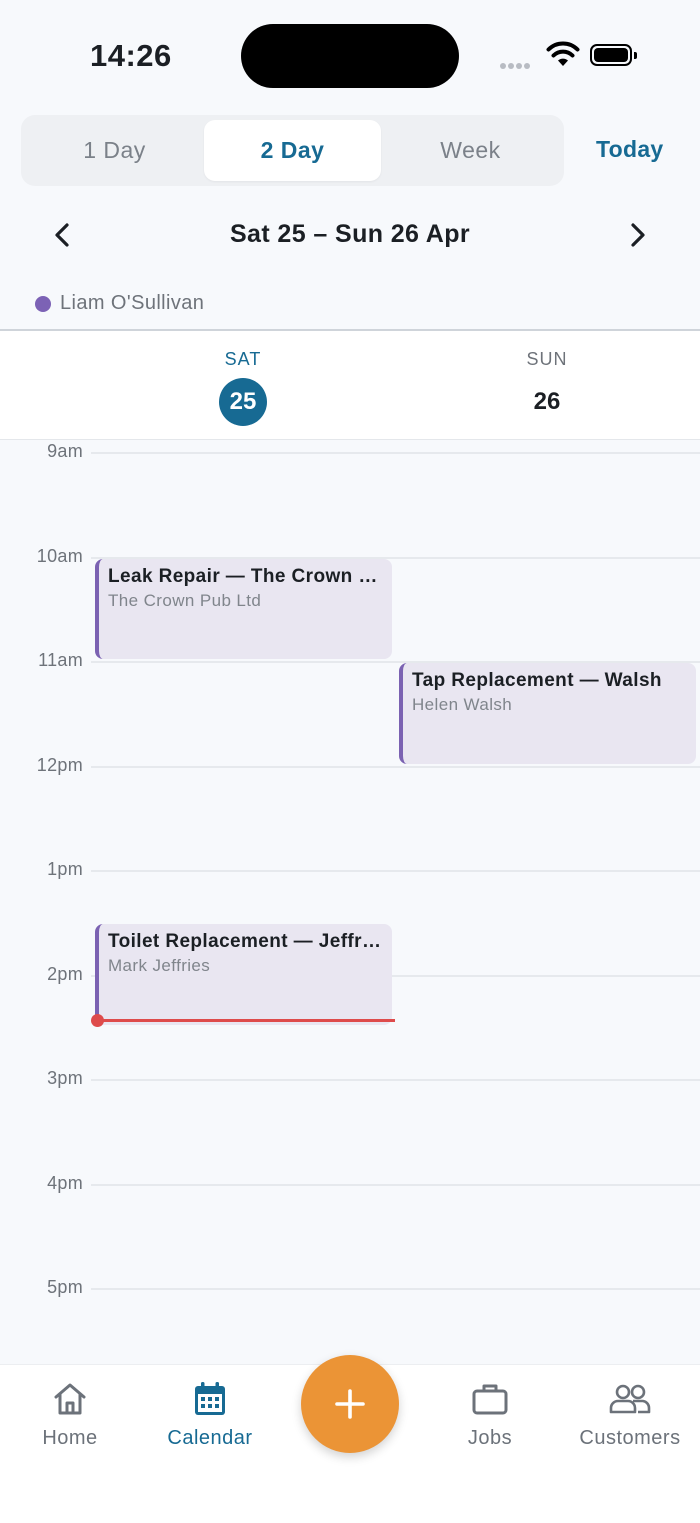  What do you see at coordinates (613, 55) in the screenshot?
I see `battery-icon` at bounding box center [613, 55].